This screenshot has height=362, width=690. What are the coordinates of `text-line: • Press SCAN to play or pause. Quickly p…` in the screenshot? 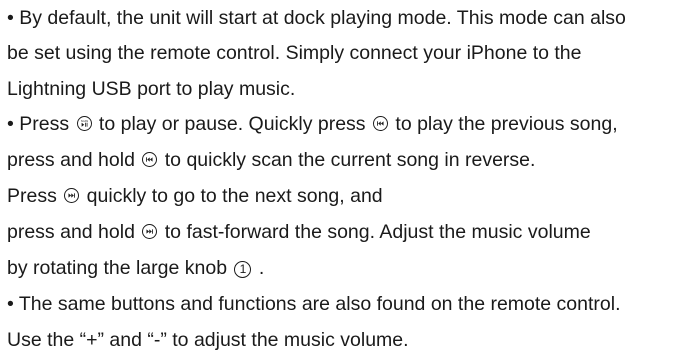 It's located at (312, 124).